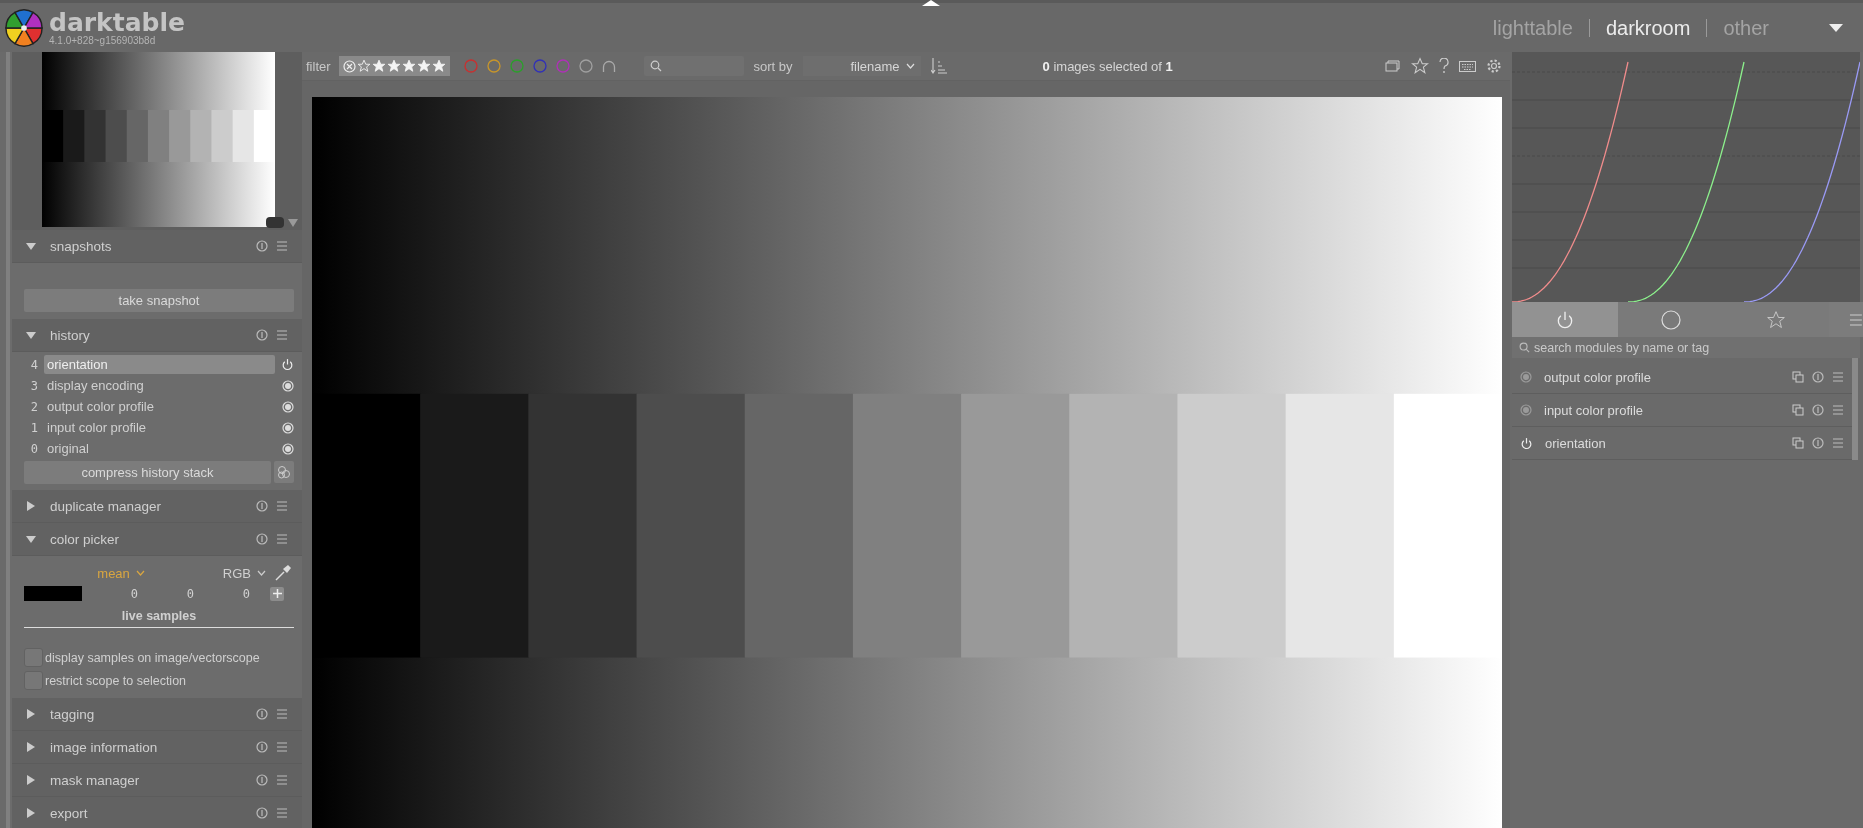 The width and height of the screenshot is (1863, 828). What do you see at coordinates (103, 40) in the screenshot?
I see `app-version: 4.1.0+828~g156903b8d` at bounding box center [103, 40].